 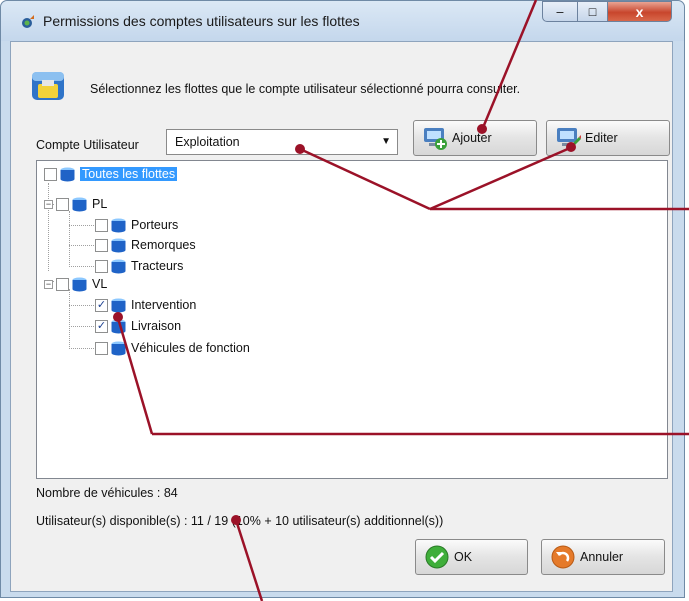 I want to click on close-icon: x, so click(x=639, y=11).